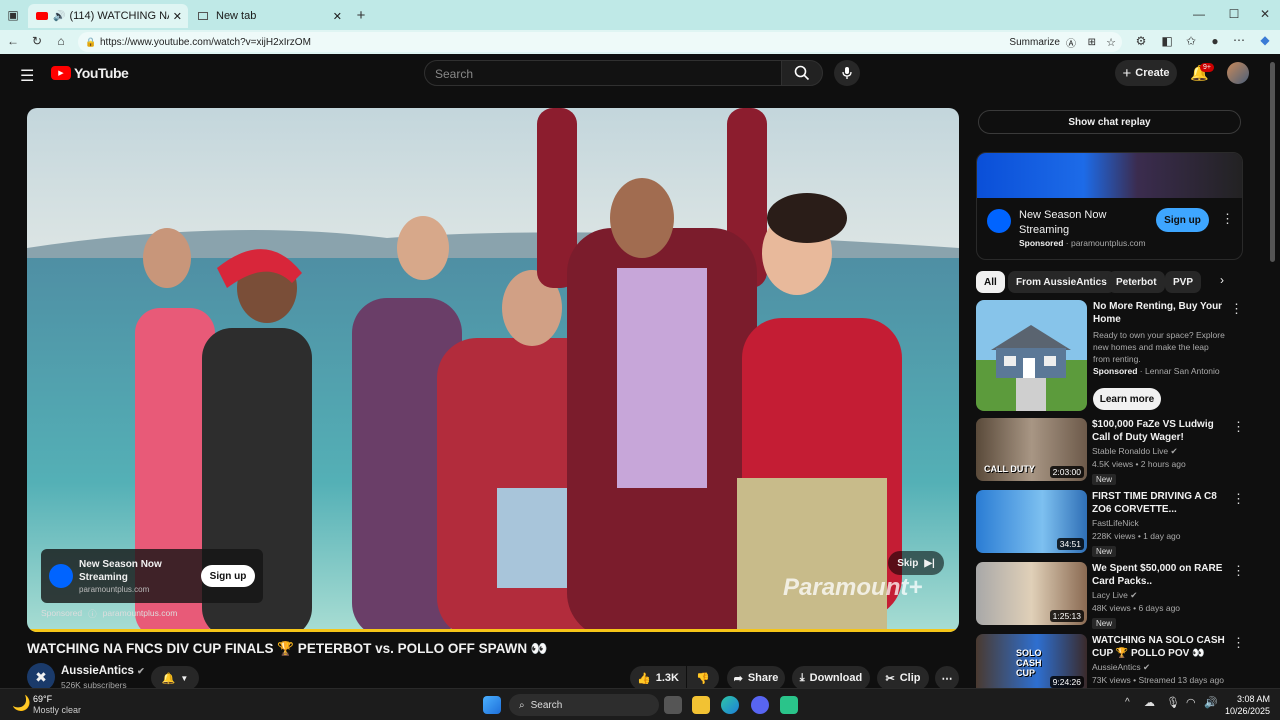 The width and height of the screenshot is (1280, 720). What do you see at coordinates (947, 678) in the screenshot?
I see `more-actions-button: ⋯` at bounding box center [947, 678].